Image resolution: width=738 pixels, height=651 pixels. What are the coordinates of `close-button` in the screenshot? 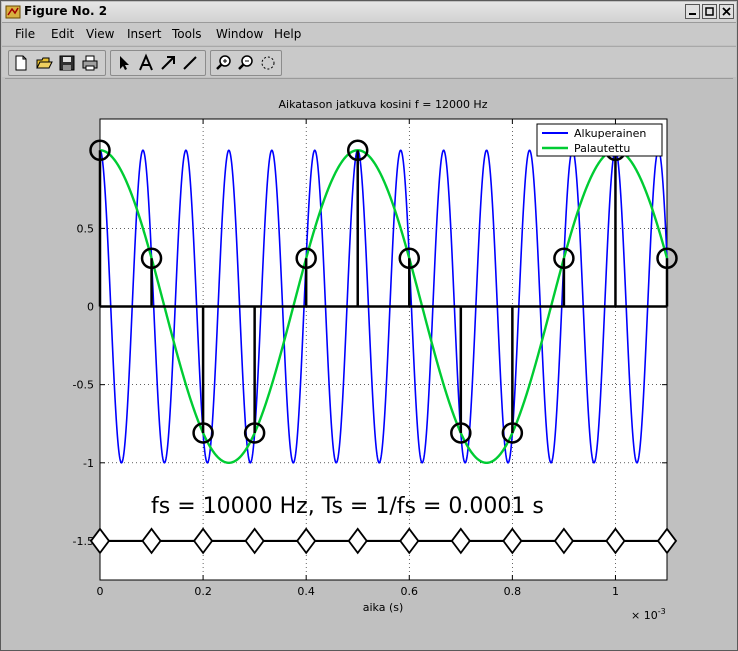 It's located at (726, 11).